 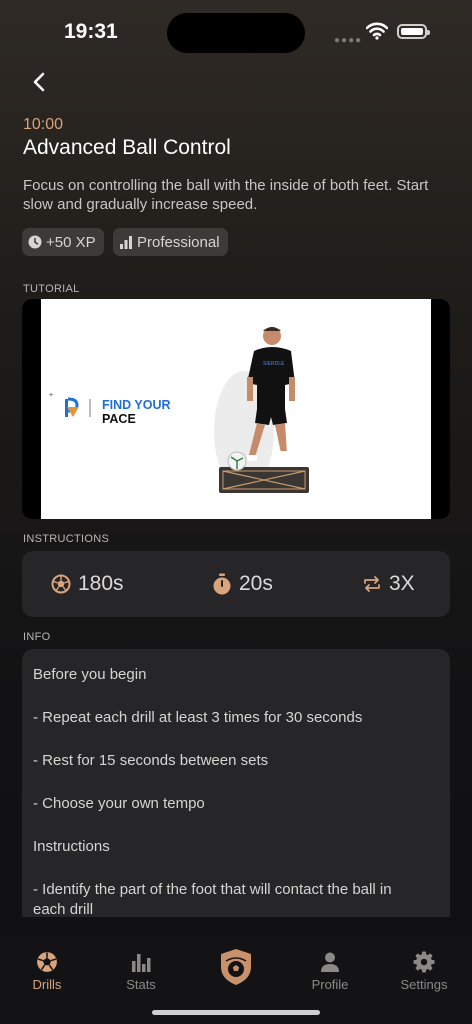 I want to click on total-time-value: 180s, so click(x=101, y=583).